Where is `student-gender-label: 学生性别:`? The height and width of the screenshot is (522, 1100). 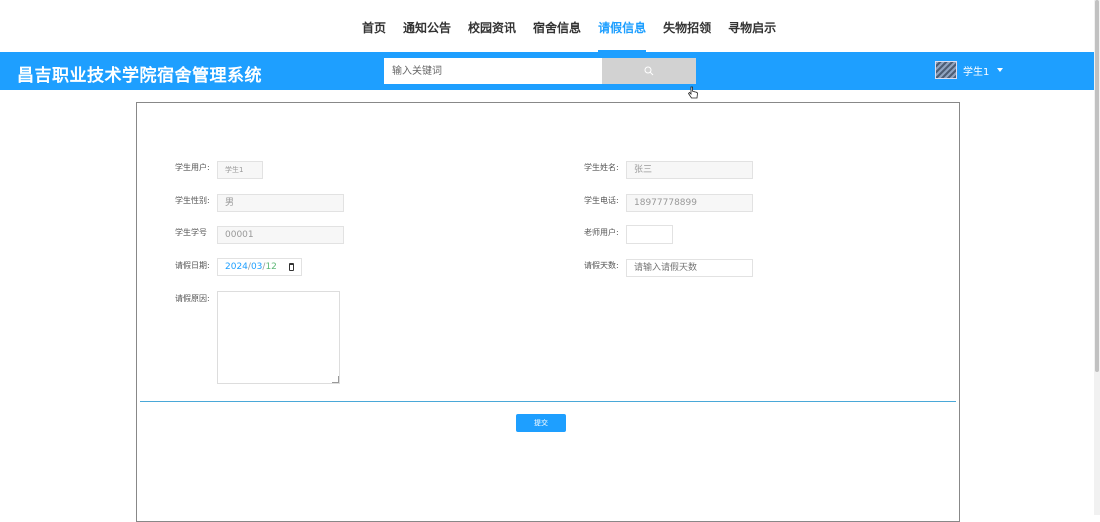
student-gender-label: 学生性别: is located at coordinates (192, 200).